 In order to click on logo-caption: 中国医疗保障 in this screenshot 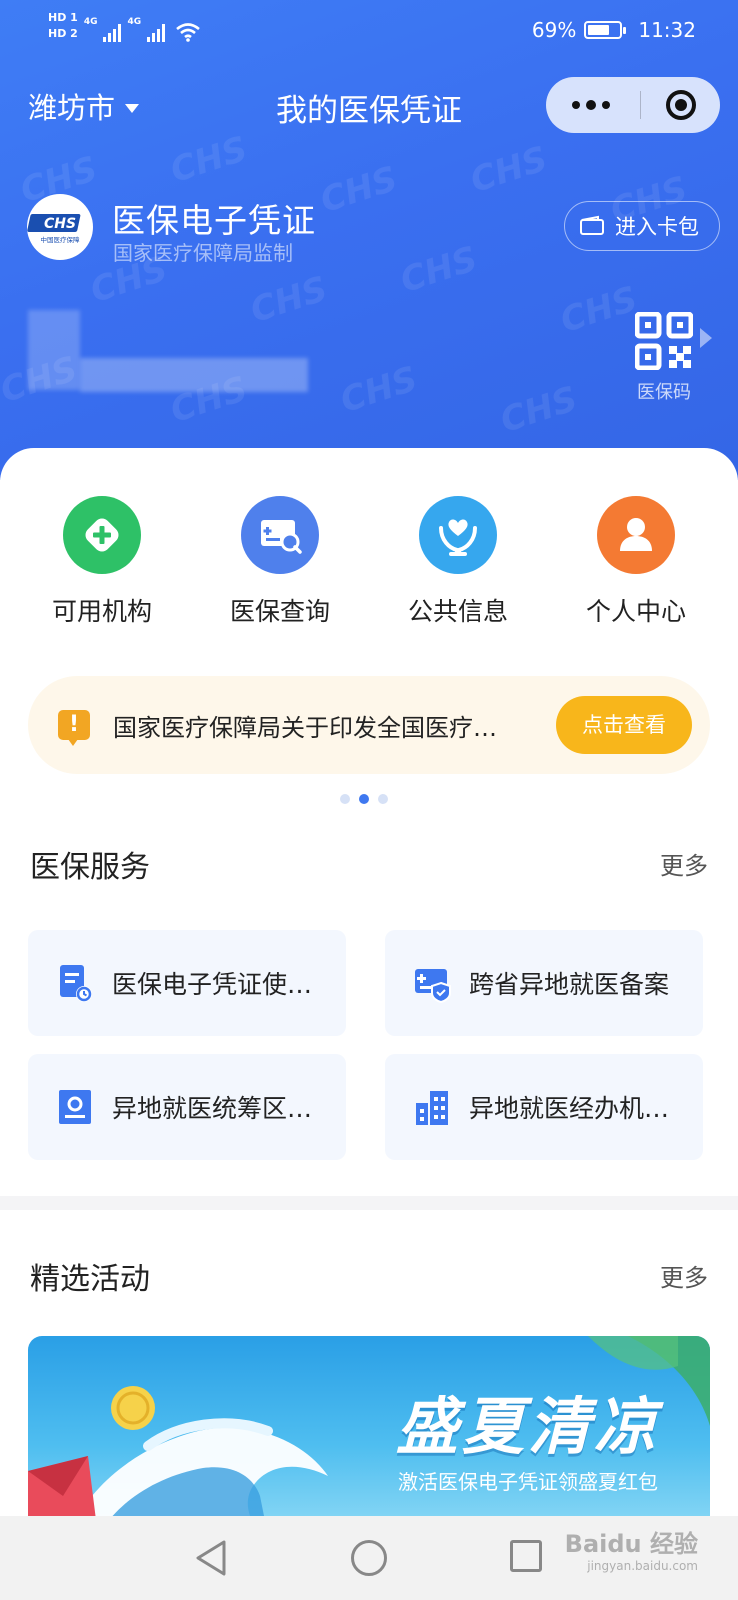, I will do `click(61, 239)`.